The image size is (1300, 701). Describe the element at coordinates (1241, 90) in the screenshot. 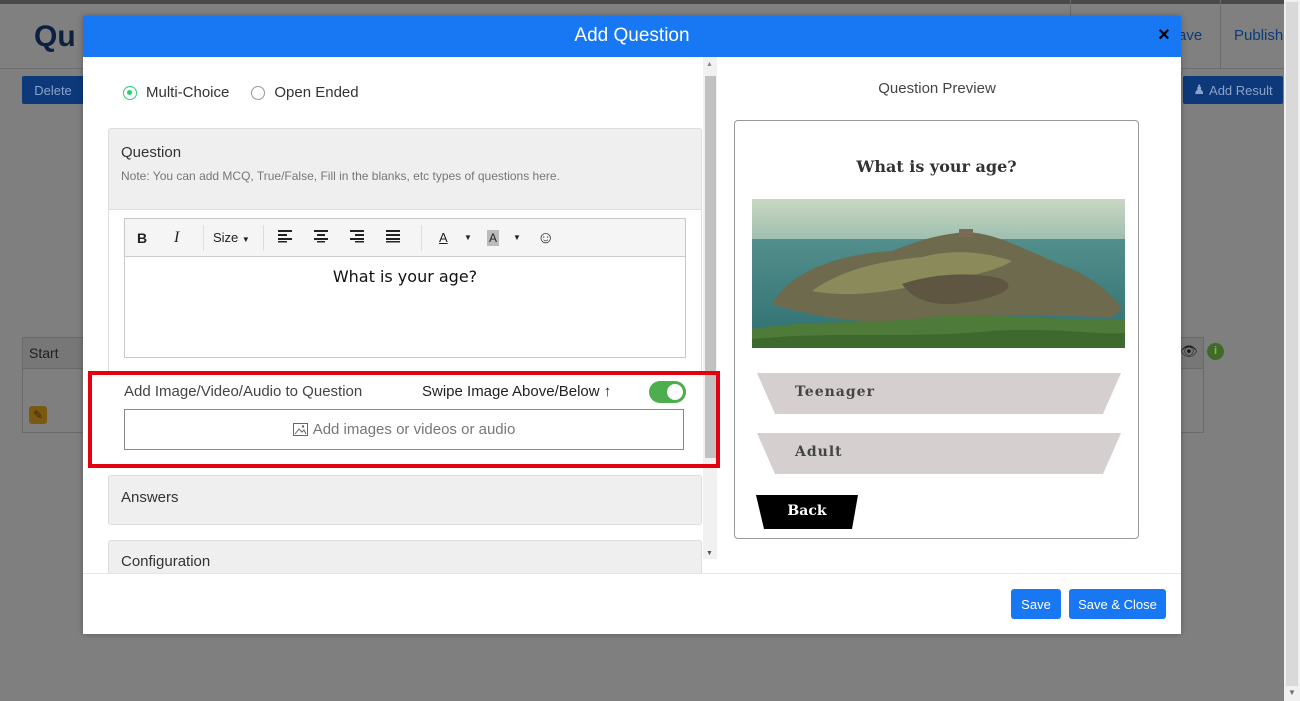

I see `add-result-label: Add Result` at that location.